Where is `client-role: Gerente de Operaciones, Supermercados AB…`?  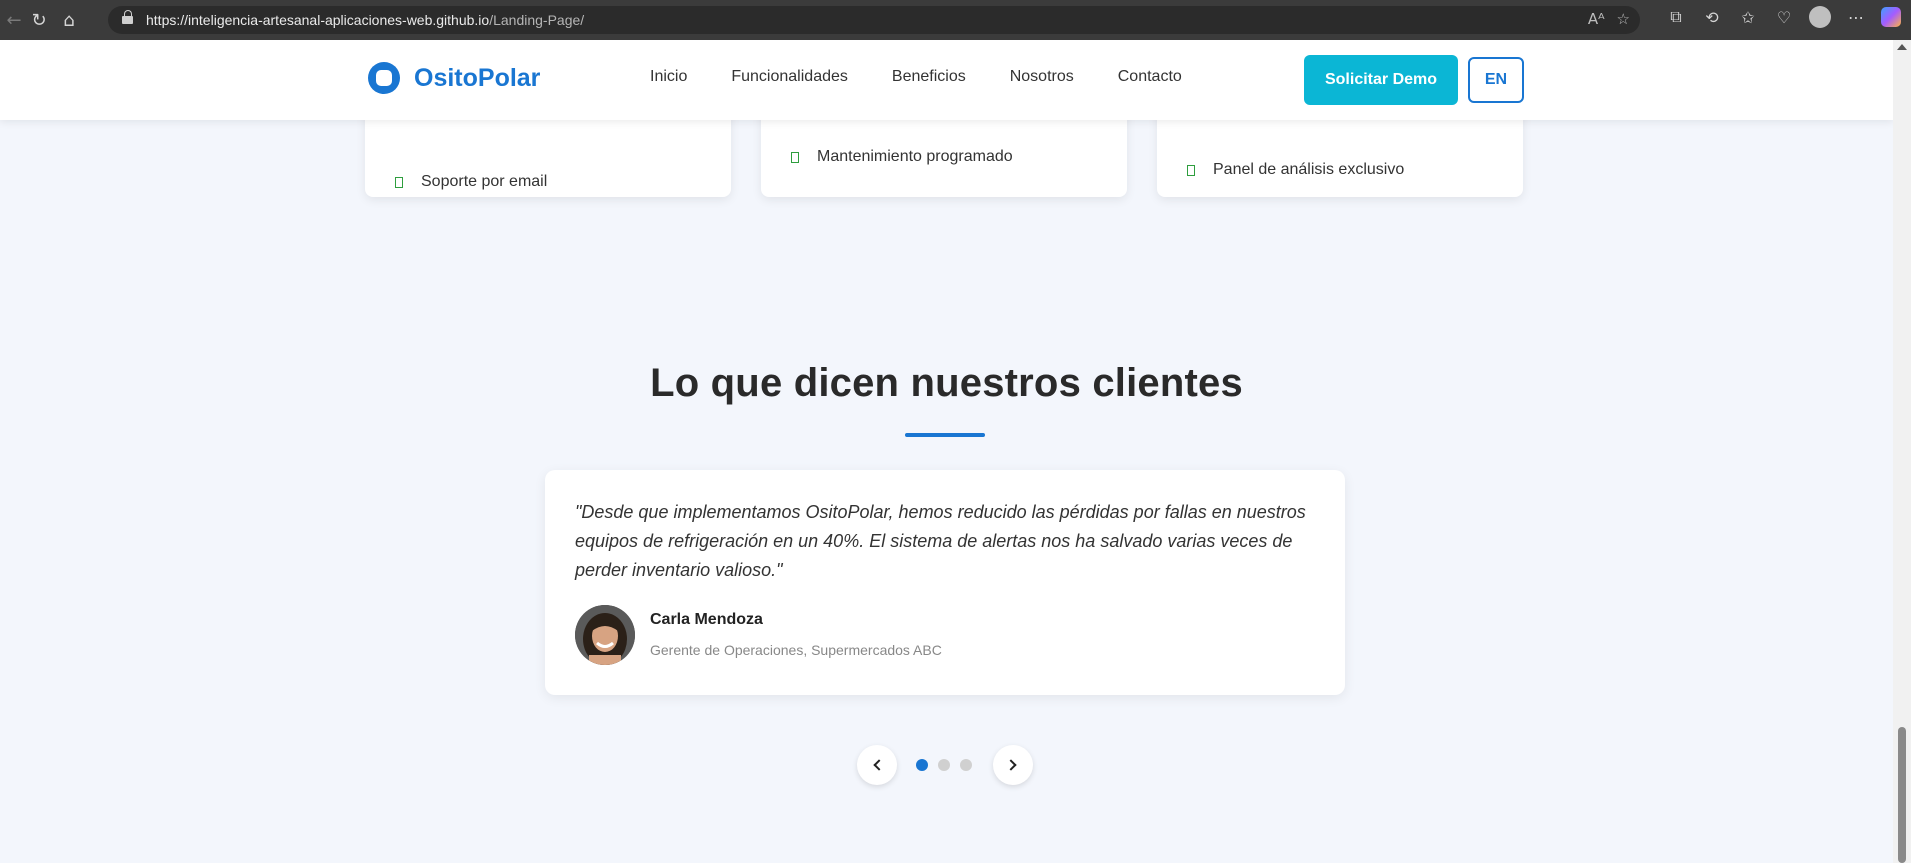 client-role: Gerente de Operaciones, Supermercados AB… is located at coordinates (796, 650).